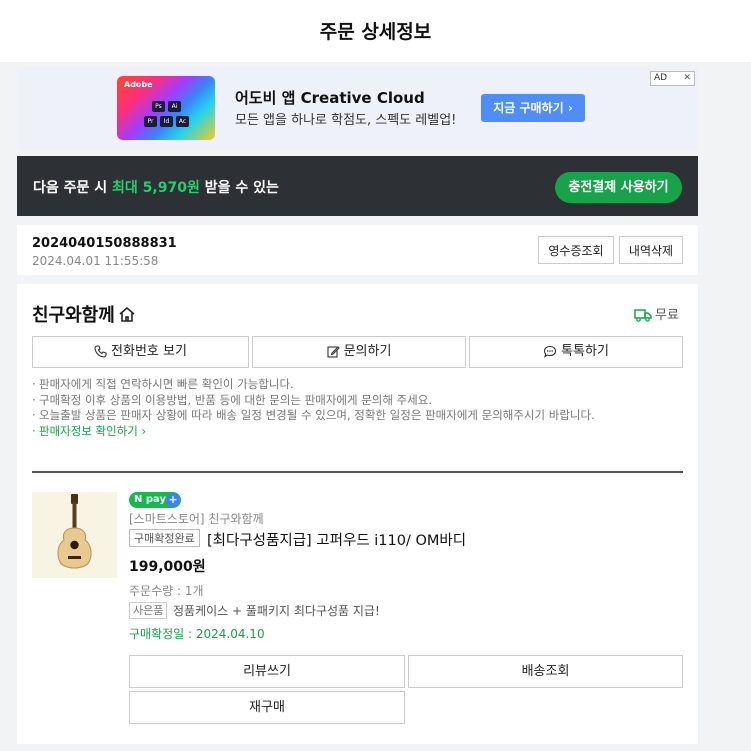  What do you see at coordinates (345, 118) in the screenshot?
I see `ad-subtitle: 모든 앱을 하나로 학점도, 스펙도 레벨업!` at bounding box center [345, 118].